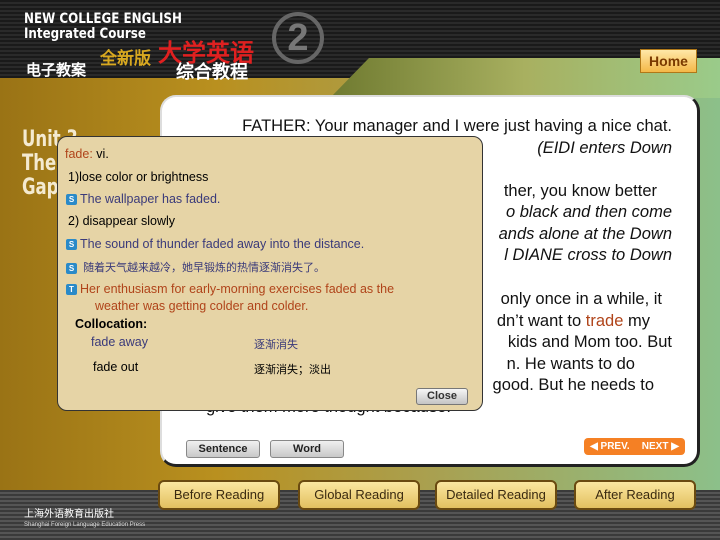 This screenshot has width=720, height=540. Describe the element at coordinates (71, 290) in the screenshot. I see `translate-icon: T` at that location.